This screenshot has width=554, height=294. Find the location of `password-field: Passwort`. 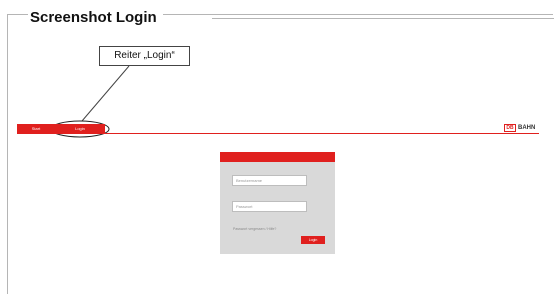

password-field: Passwort is located at coordinates (269, 206).